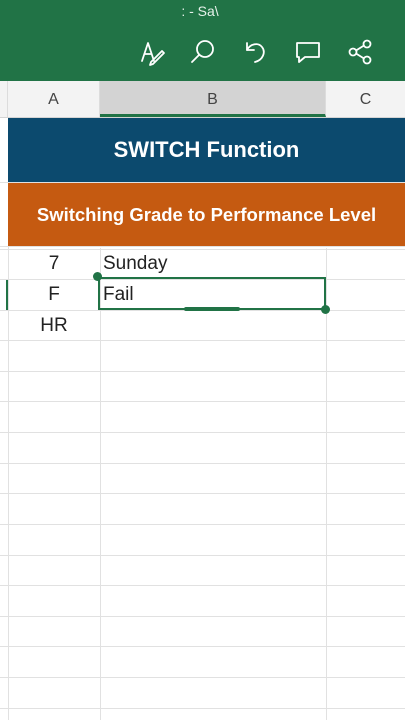 This screenshot has height=720, width=405. I want to click on search-icon, so click(203, 52).